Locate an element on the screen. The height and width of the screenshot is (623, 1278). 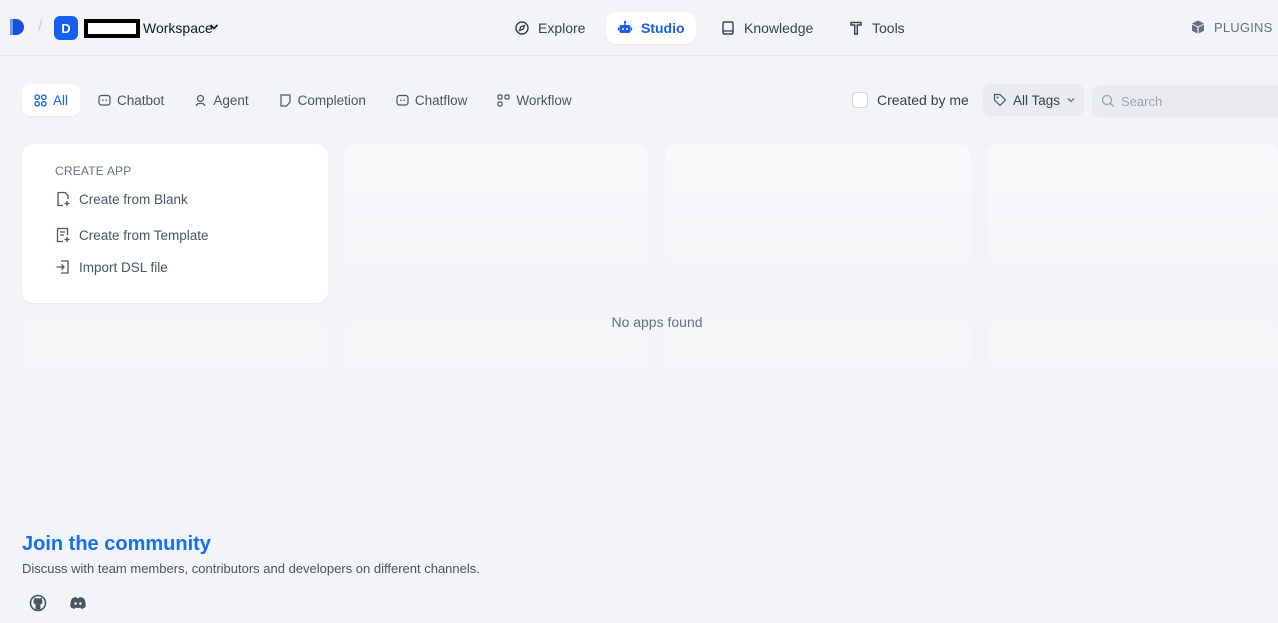
tab-workflow: Workflow is located at coordinates (534, 100).